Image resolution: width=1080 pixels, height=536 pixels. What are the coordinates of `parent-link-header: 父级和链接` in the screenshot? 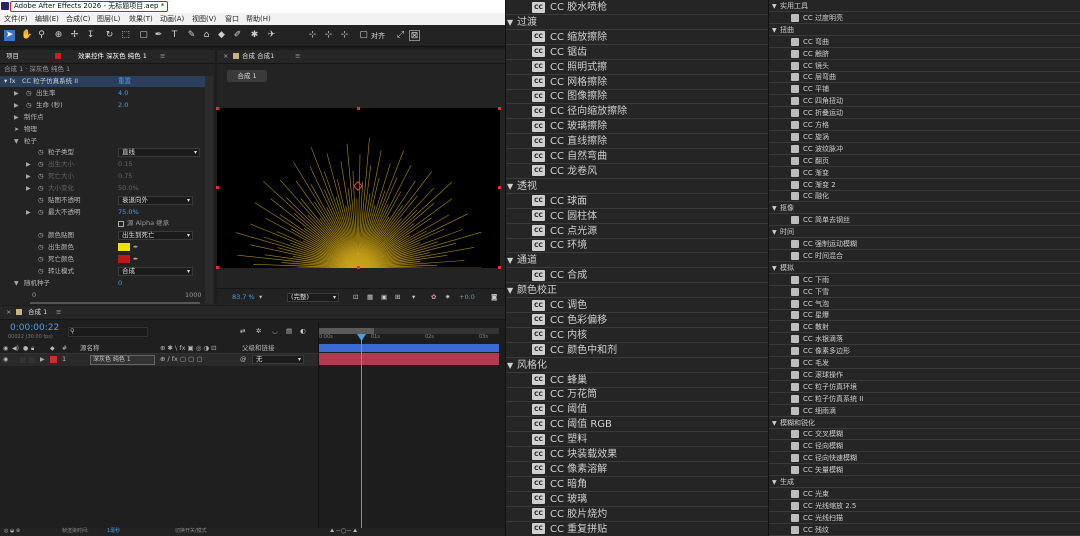 It's located at (258, 348).